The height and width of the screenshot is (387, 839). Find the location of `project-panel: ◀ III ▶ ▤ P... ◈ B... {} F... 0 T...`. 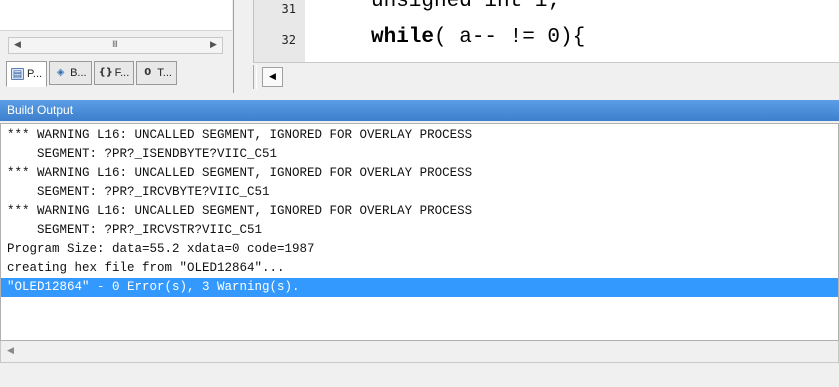

project-panel: ◀ III ▶ ▤ P... ◈ B... {} F... 0 T... is located at coordinates (117, 46).